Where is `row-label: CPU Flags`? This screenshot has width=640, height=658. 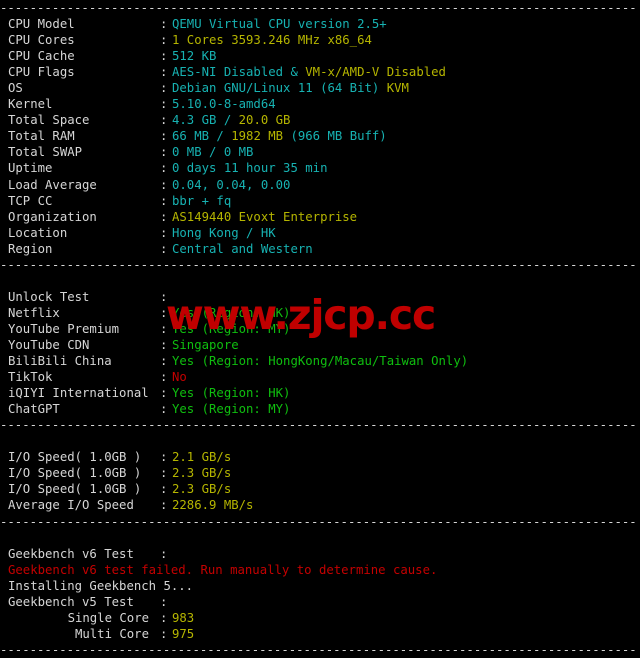 row-label: CPU Flags is located at coordinates (41, 72).